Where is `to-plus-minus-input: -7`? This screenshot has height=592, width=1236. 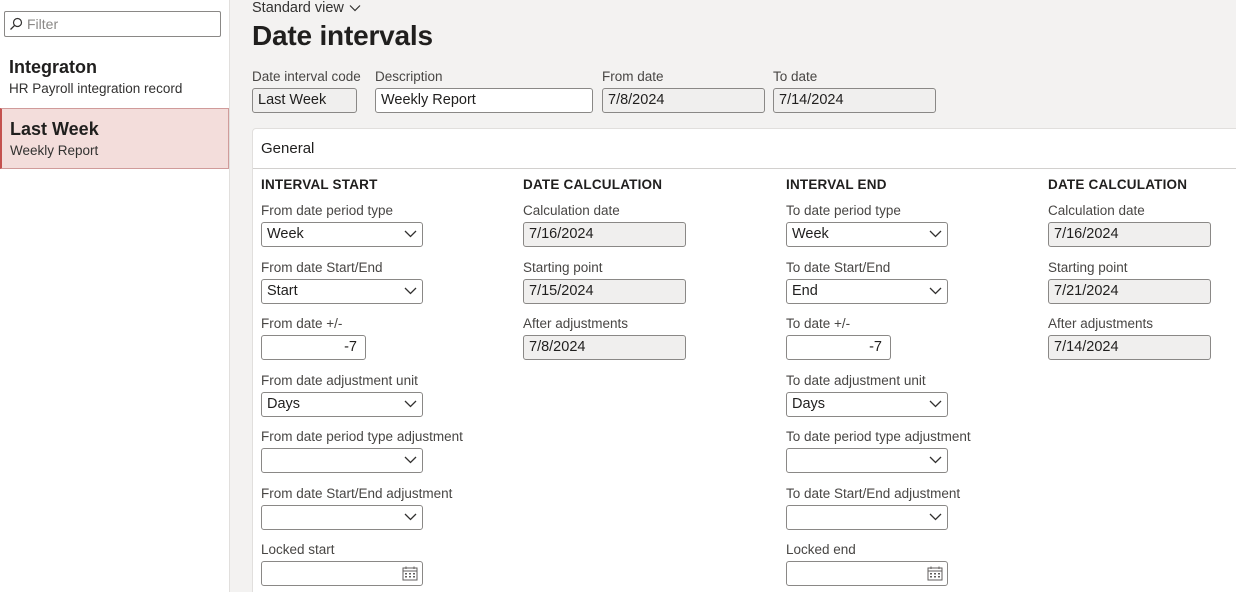 to-plus-minus-input: -7 is located at coordinates (838, 347).